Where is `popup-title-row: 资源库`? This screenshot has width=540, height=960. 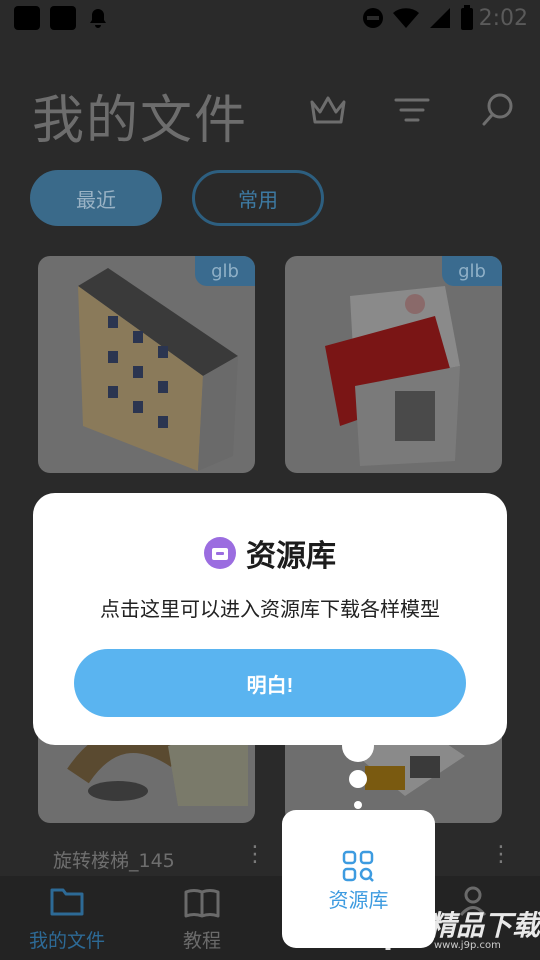 popup-title-row: 资源库 is located at coordinates (270, 553).